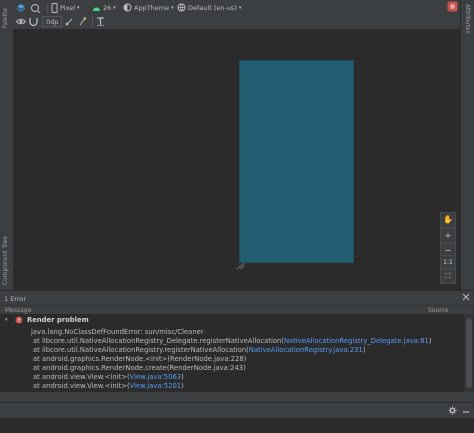 Image resolution: width=474 pixels, height=433 pixels. I want to click on device-selector: Pixel ▾, so click(65, 7).